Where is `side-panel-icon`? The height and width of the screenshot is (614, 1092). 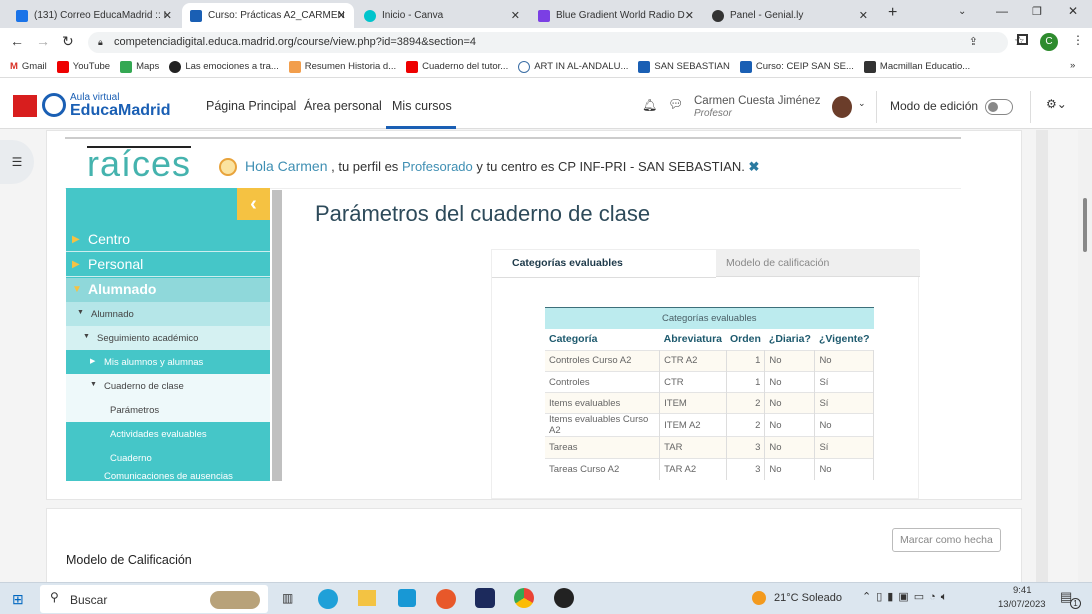
side-panel-icon is located at coordinates (1022, 39).